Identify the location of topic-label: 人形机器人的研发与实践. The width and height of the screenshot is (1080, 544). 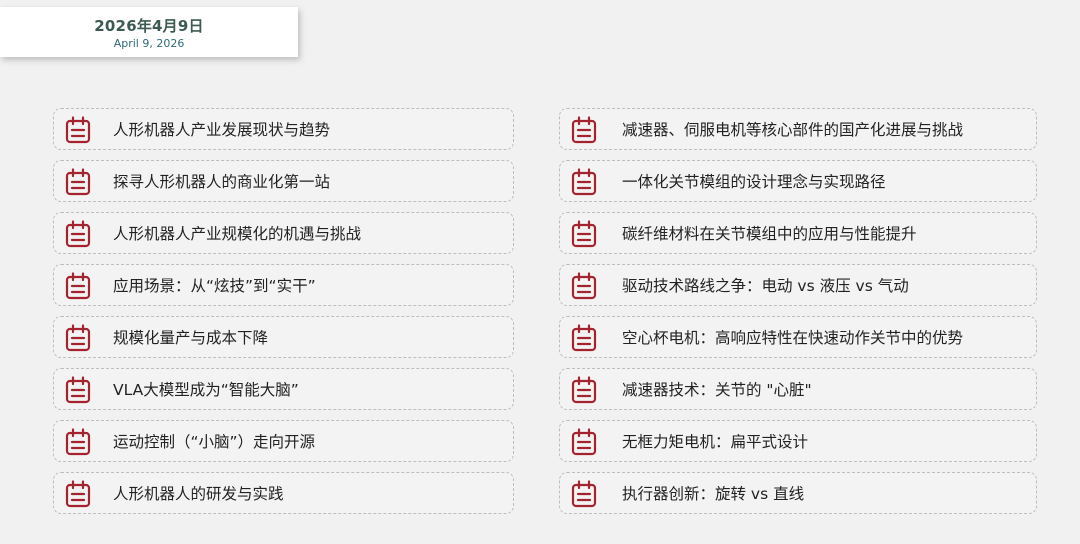
(198, 494).